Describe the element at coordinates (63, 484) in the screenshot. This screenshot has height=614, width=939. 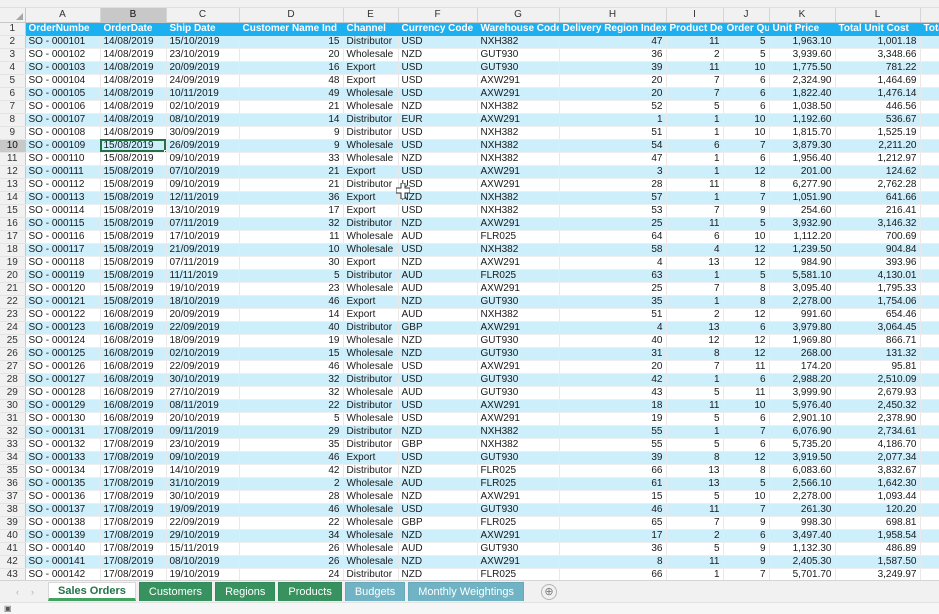
I see `table-cell: SO - 000135` at that location.